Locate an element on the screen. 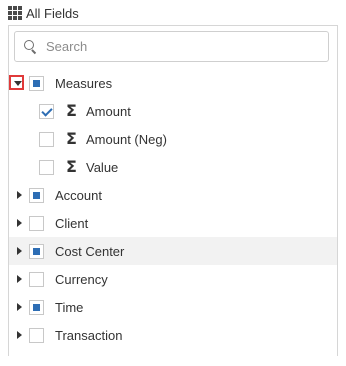 The width and height of the screenshot is (346, 366). checkbox-client is located at coordinates (36, 223).